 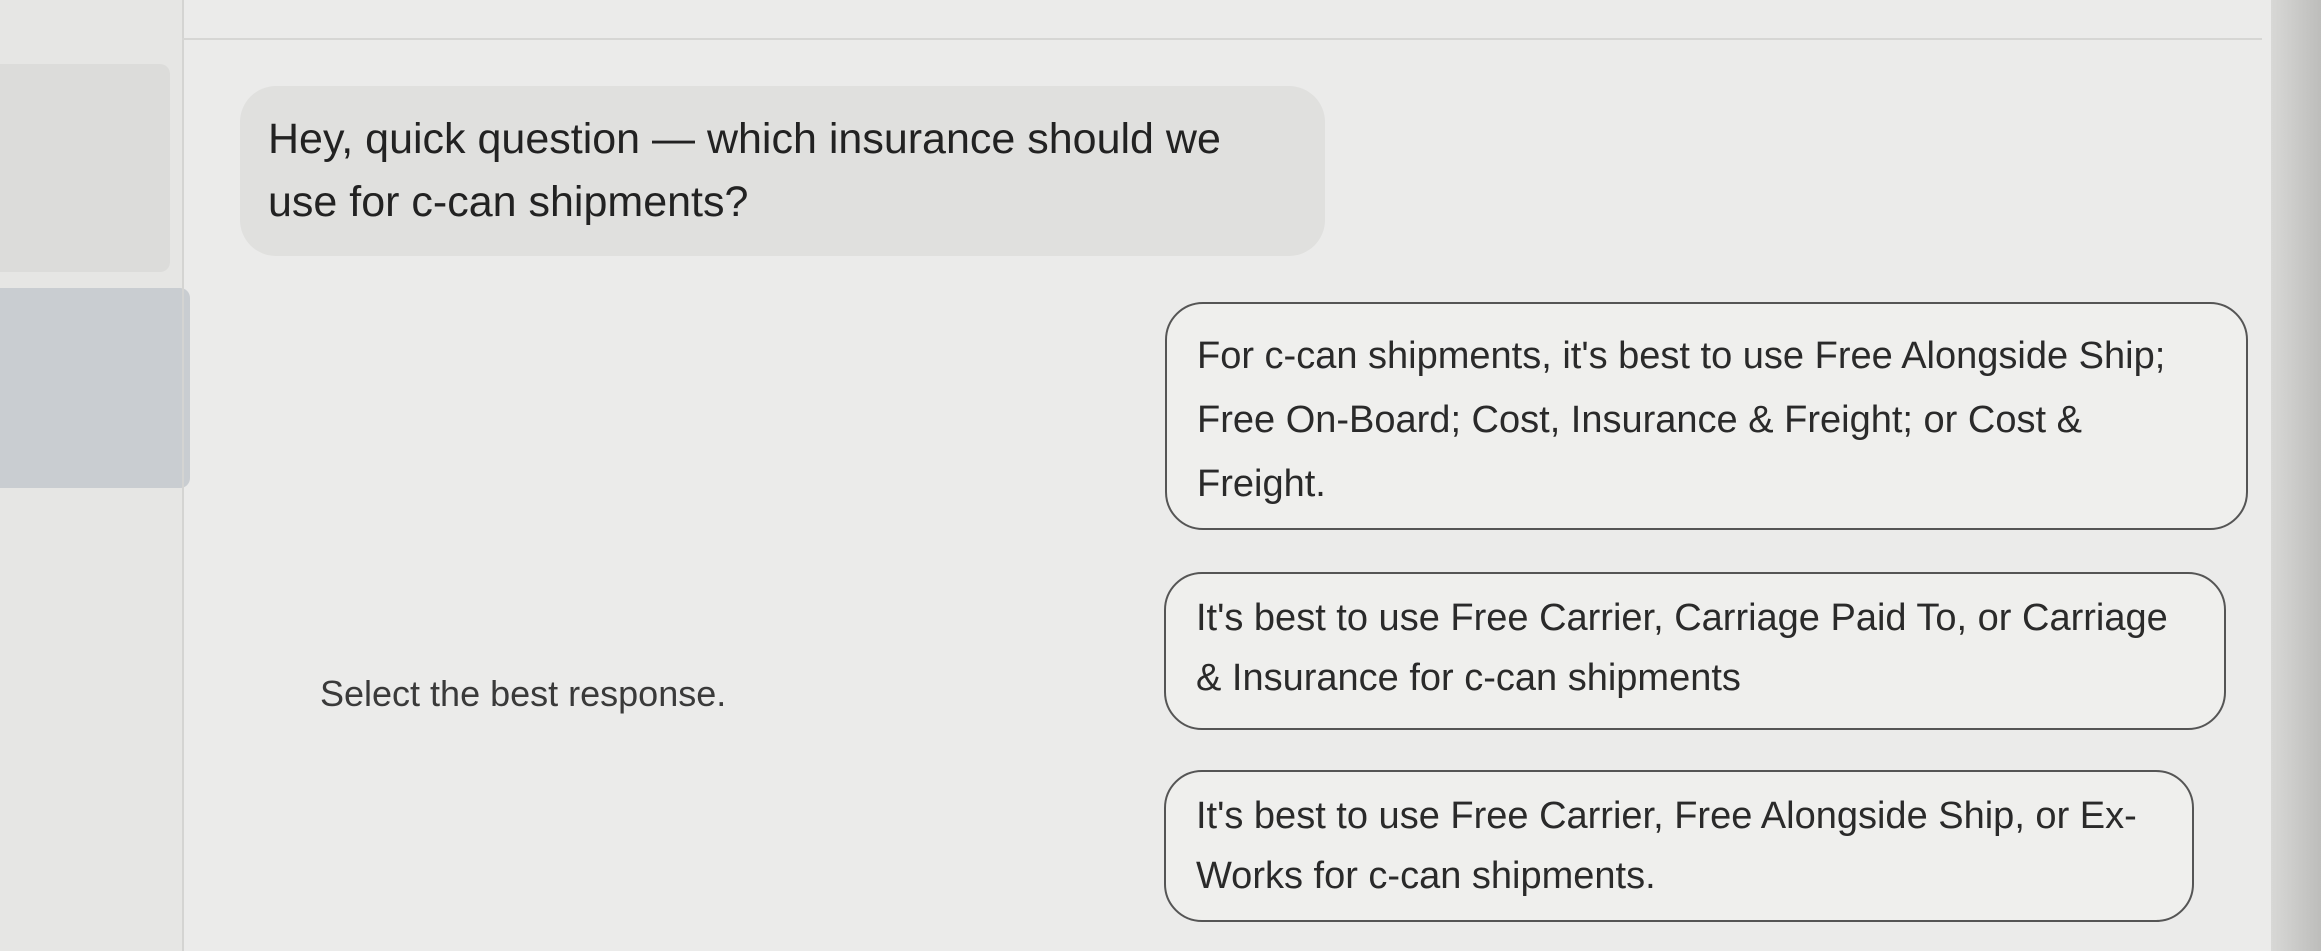 I want to click on instruction-text: Select the best response., so click(x=523, y=693).